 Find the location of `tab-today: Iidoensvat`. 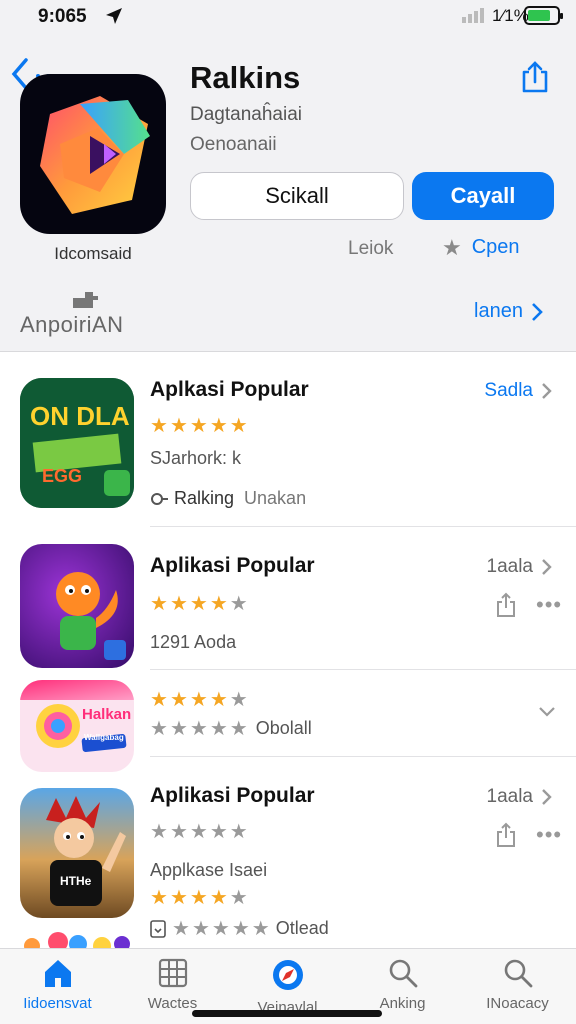

tab-today: Iidoensvat is located at coordinates (57, 984).